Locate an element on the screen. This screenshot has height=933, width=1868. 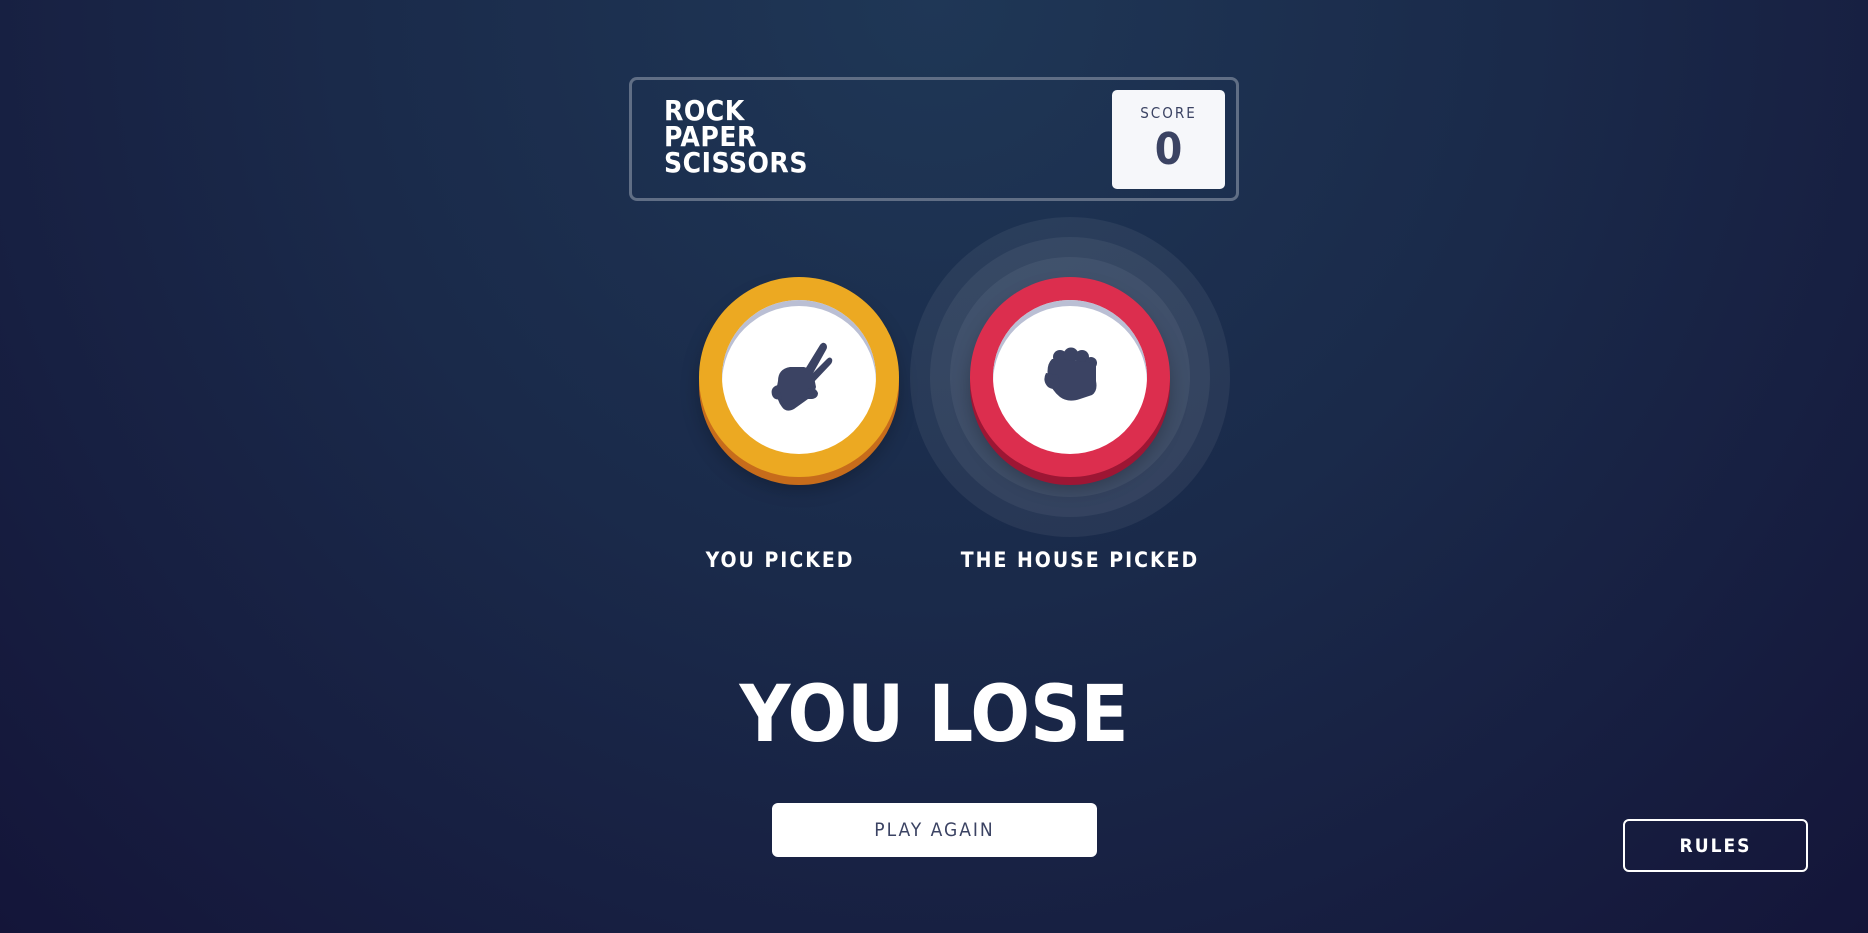
house-choice-token is located at coordinates (1070, 377).